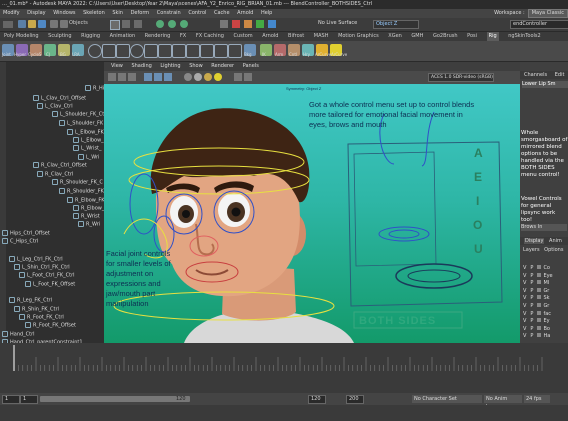 This screenshot has height=421, width=568. What do you see at coordinates (148, 77) in the screenshot?
I see `grid-icon` at bounding box center [148, 77].